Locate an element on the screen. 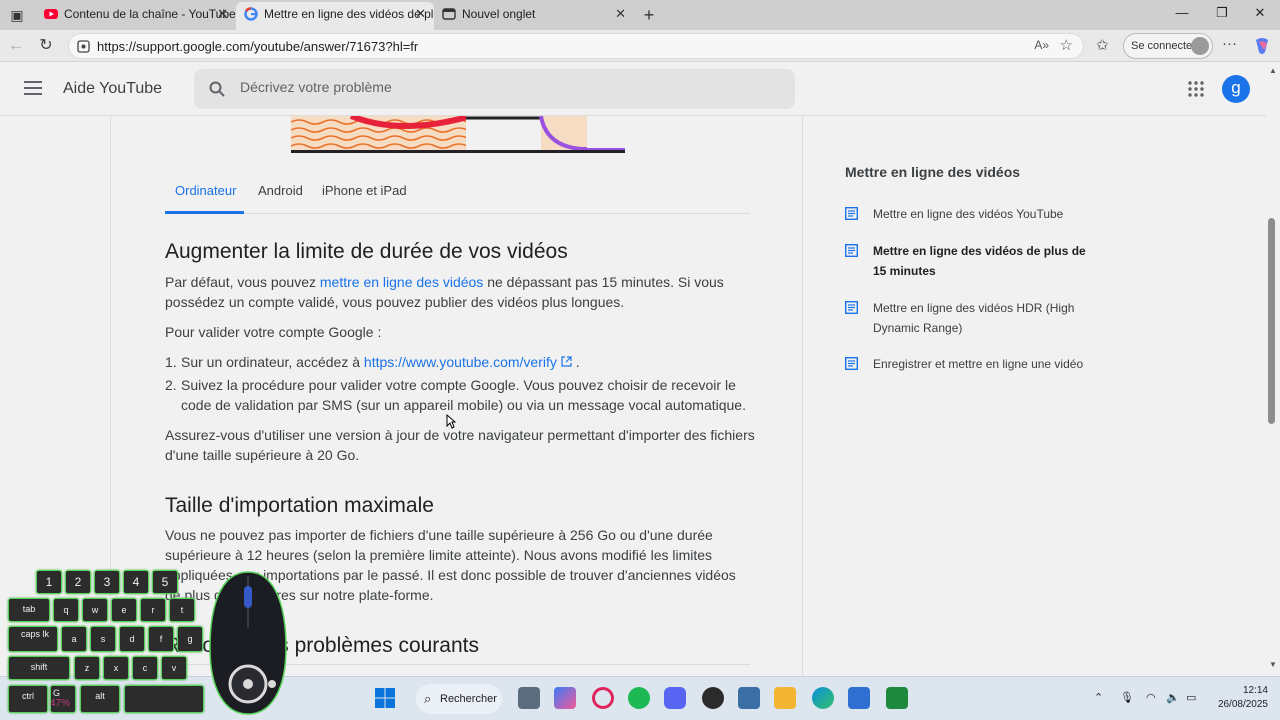  taskbar-clock: 12:14 26/08/2025 is located at coordinates (1239, 698).